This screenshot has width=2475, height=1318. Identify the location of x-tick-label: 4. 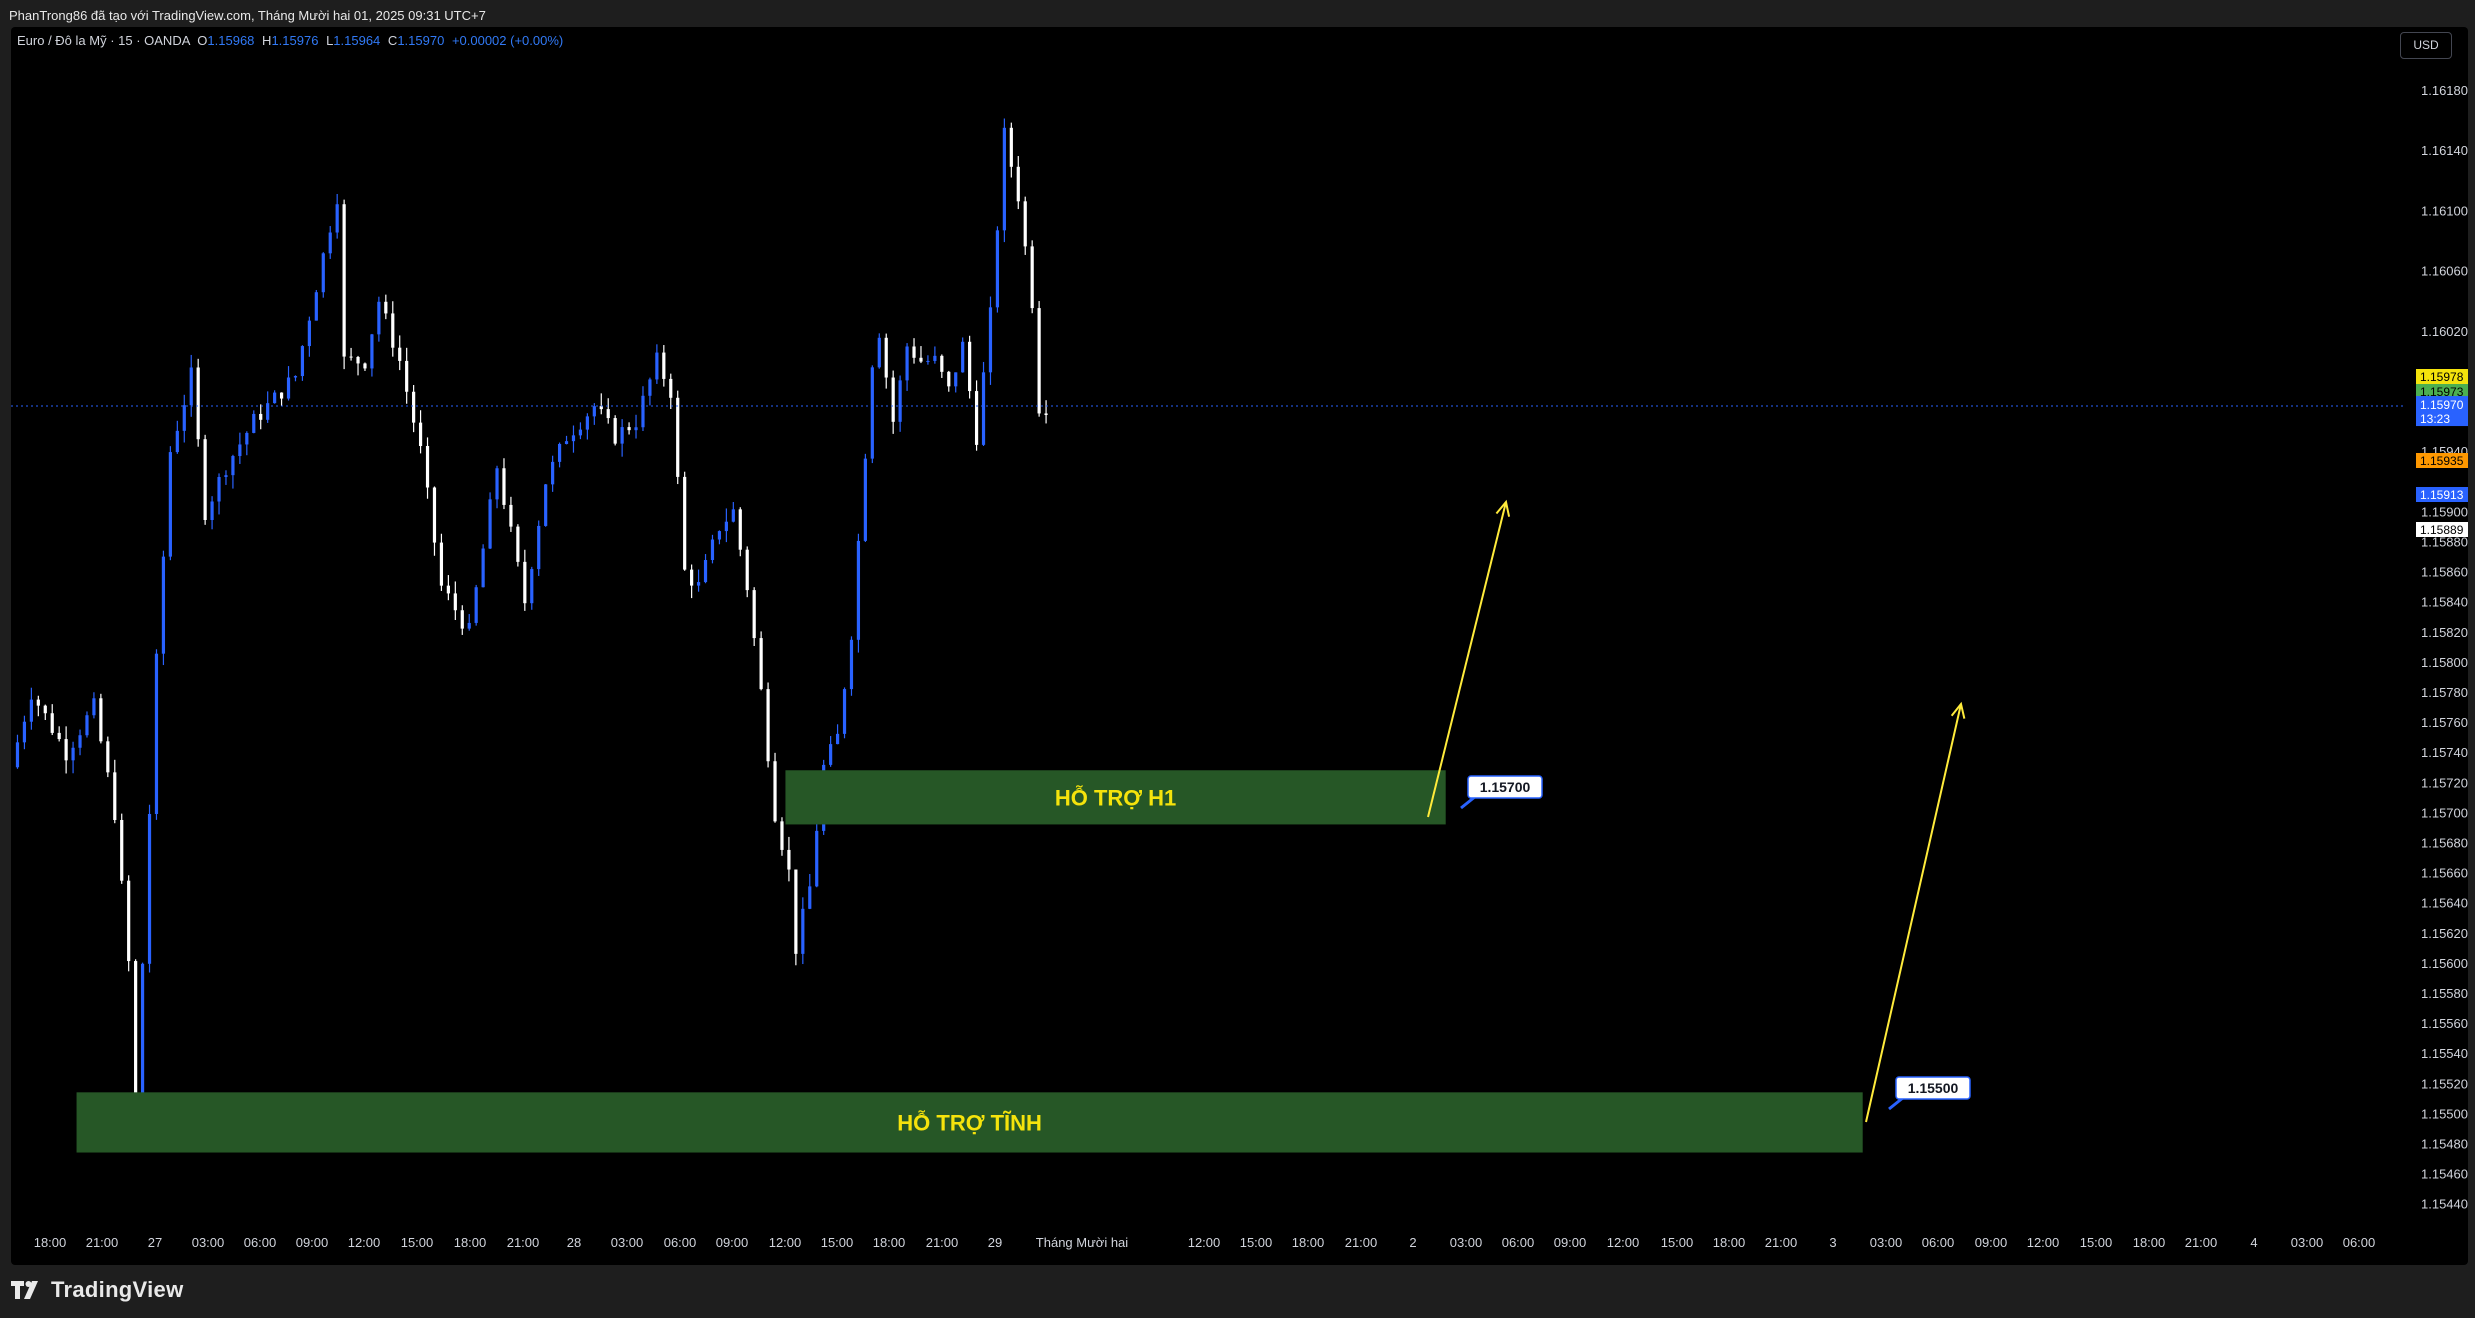
(2253, 1242).